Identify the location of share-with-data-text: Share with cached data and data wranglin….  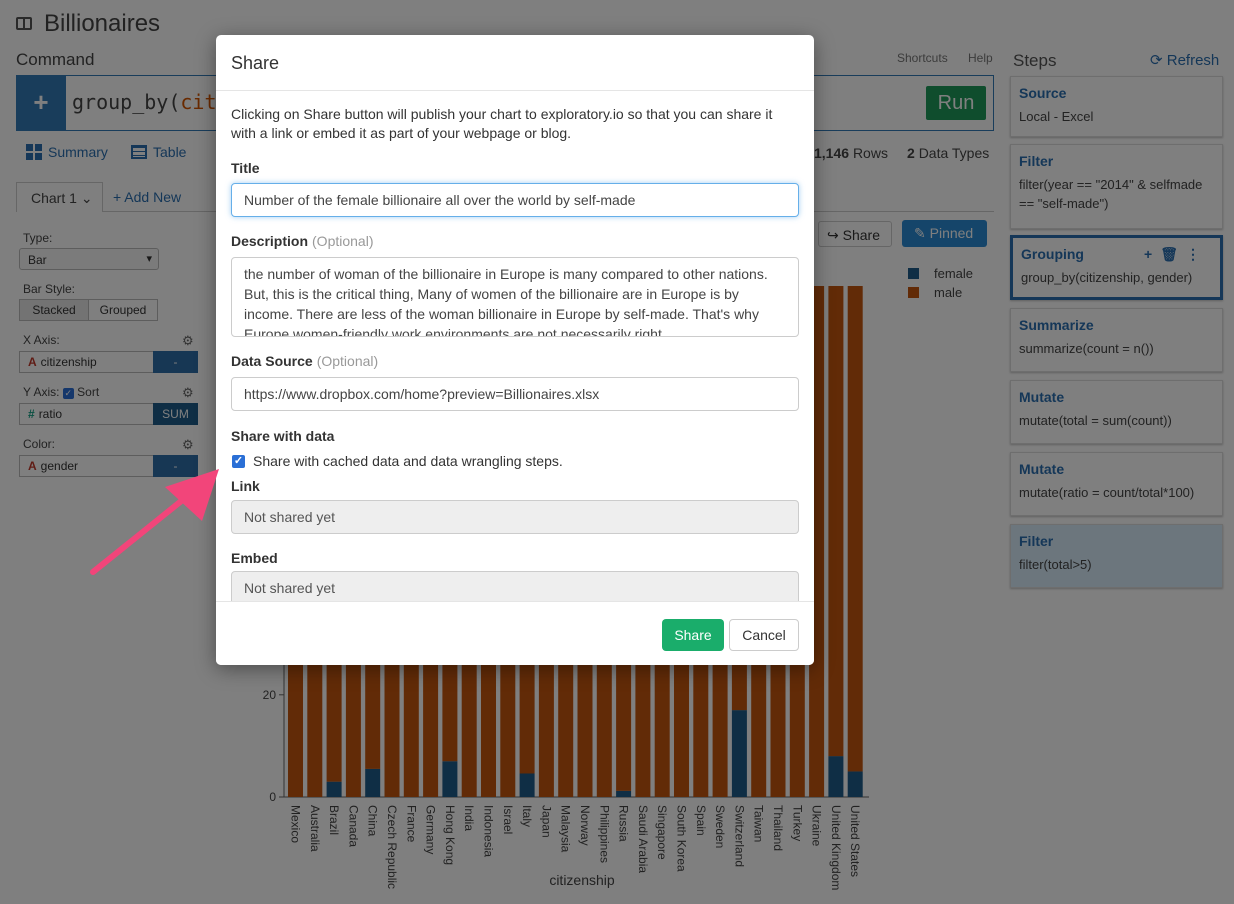
(408, 461).